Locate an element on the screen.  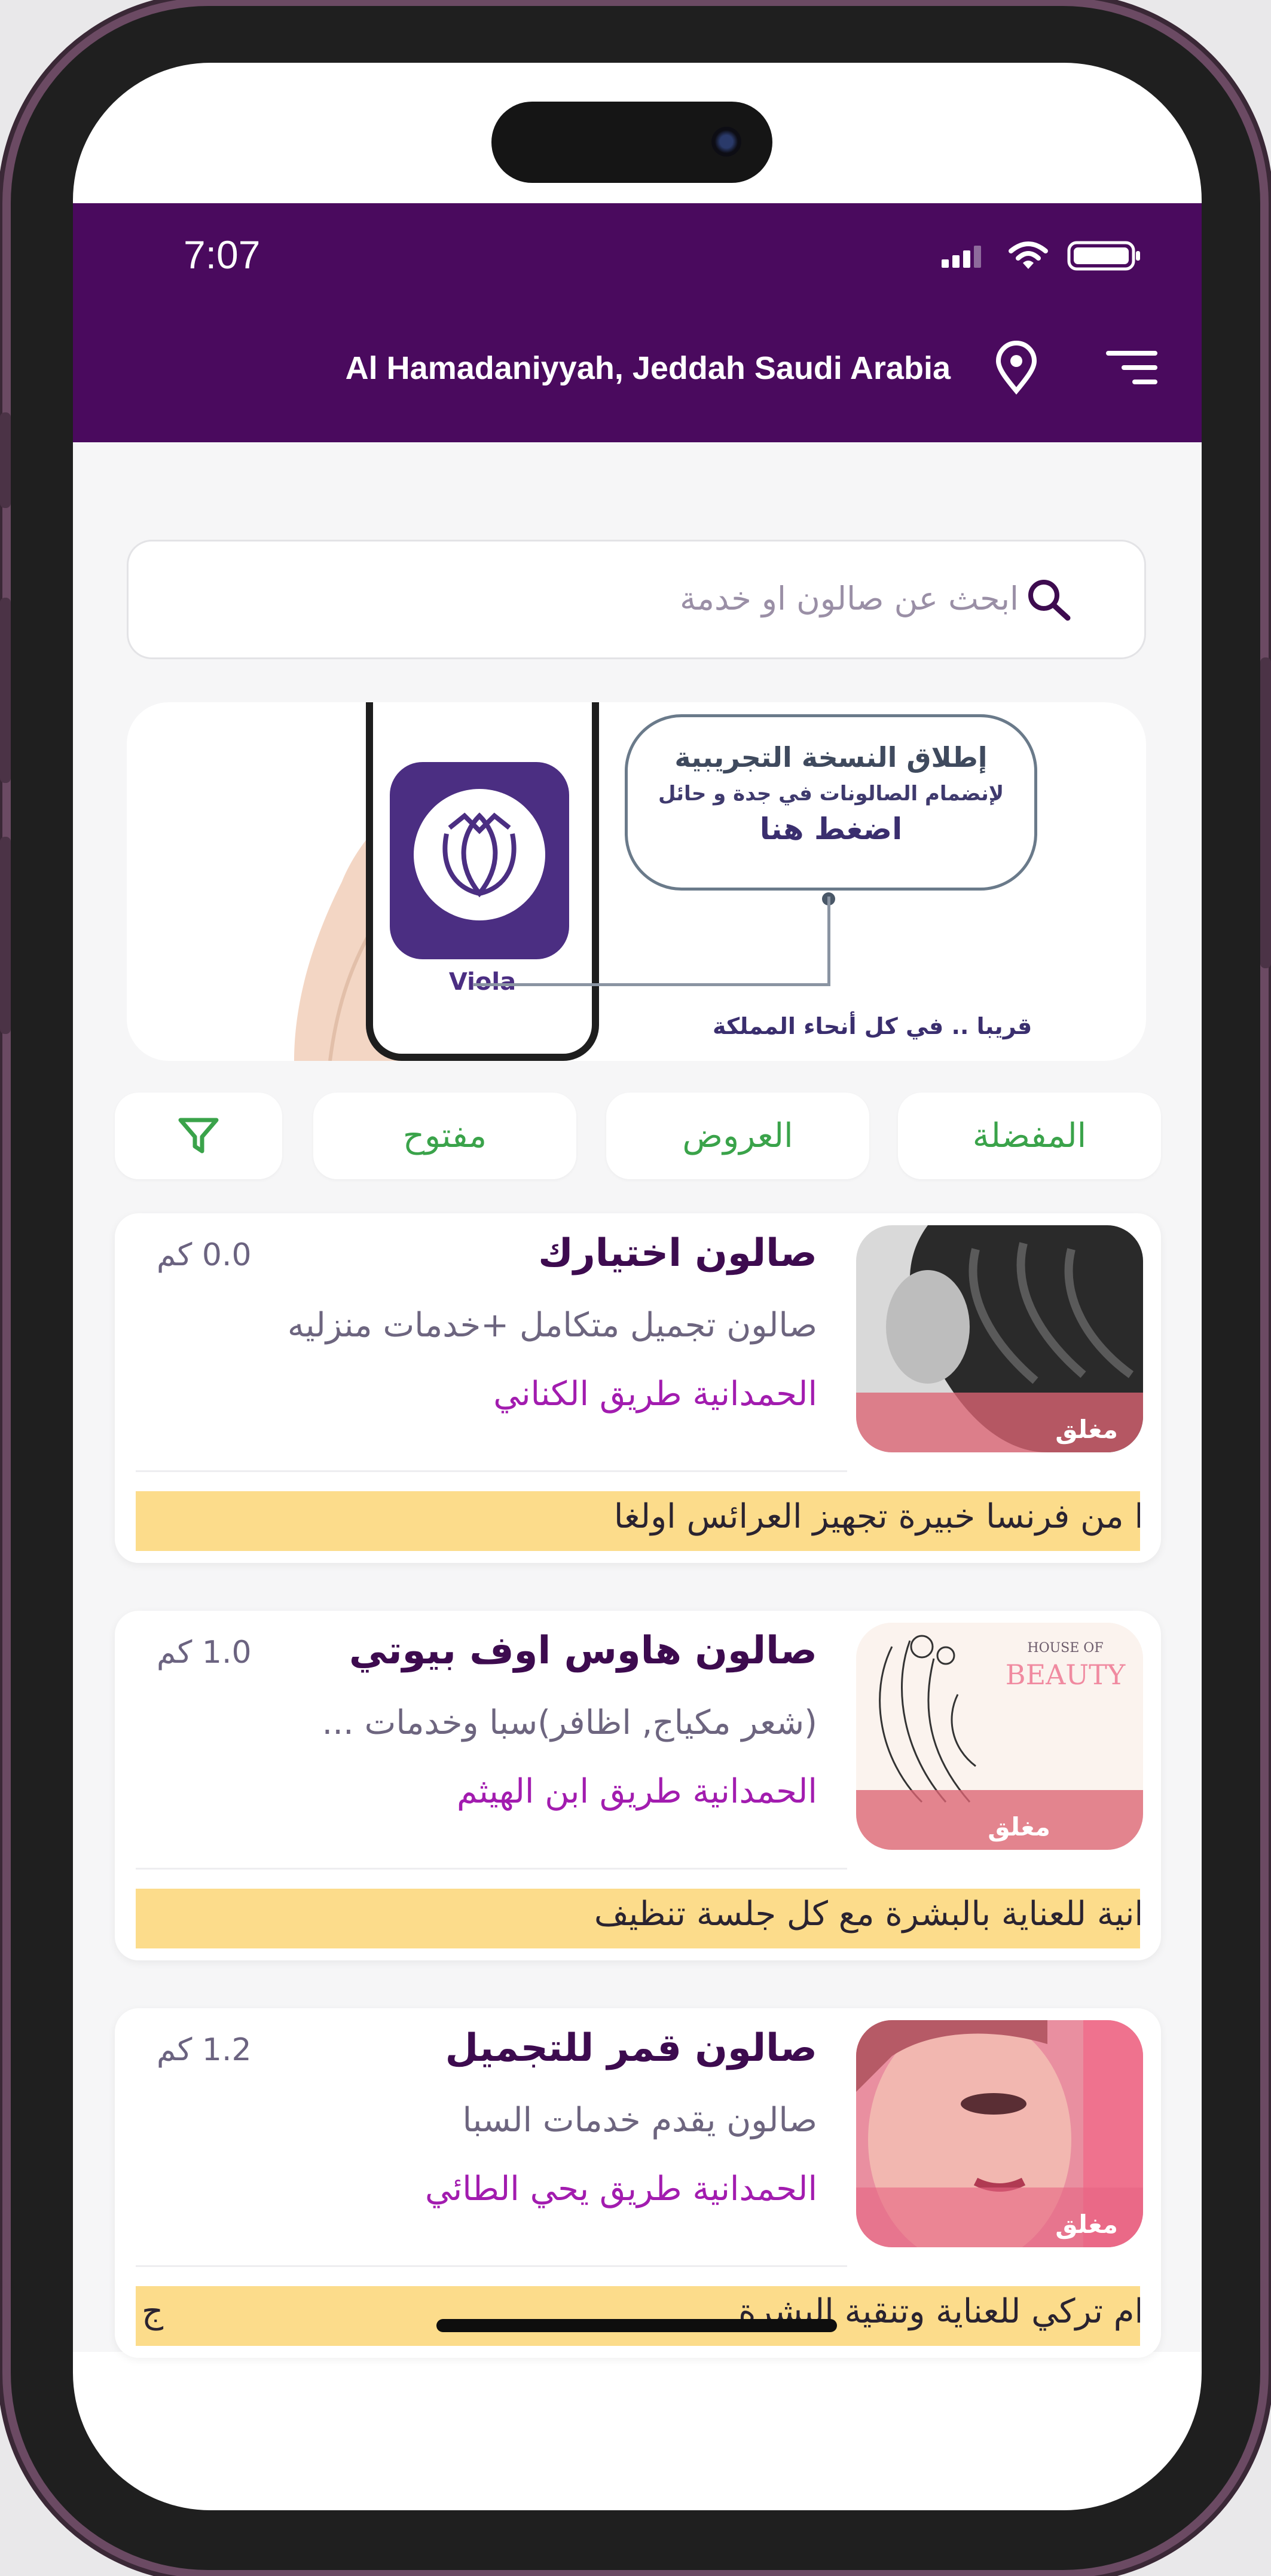
camera-icon is located at coordinates (726, 142).